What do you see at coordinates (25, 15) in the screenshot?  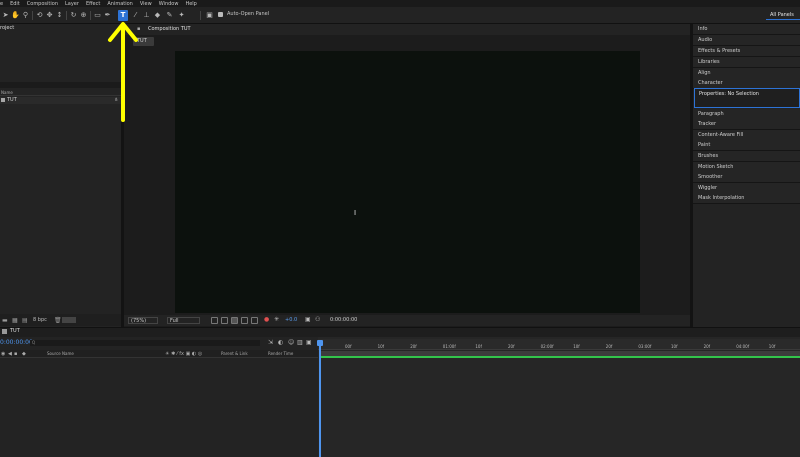 I see `zoom-tool-icon: ⚲` at bounding box center [25, 15].